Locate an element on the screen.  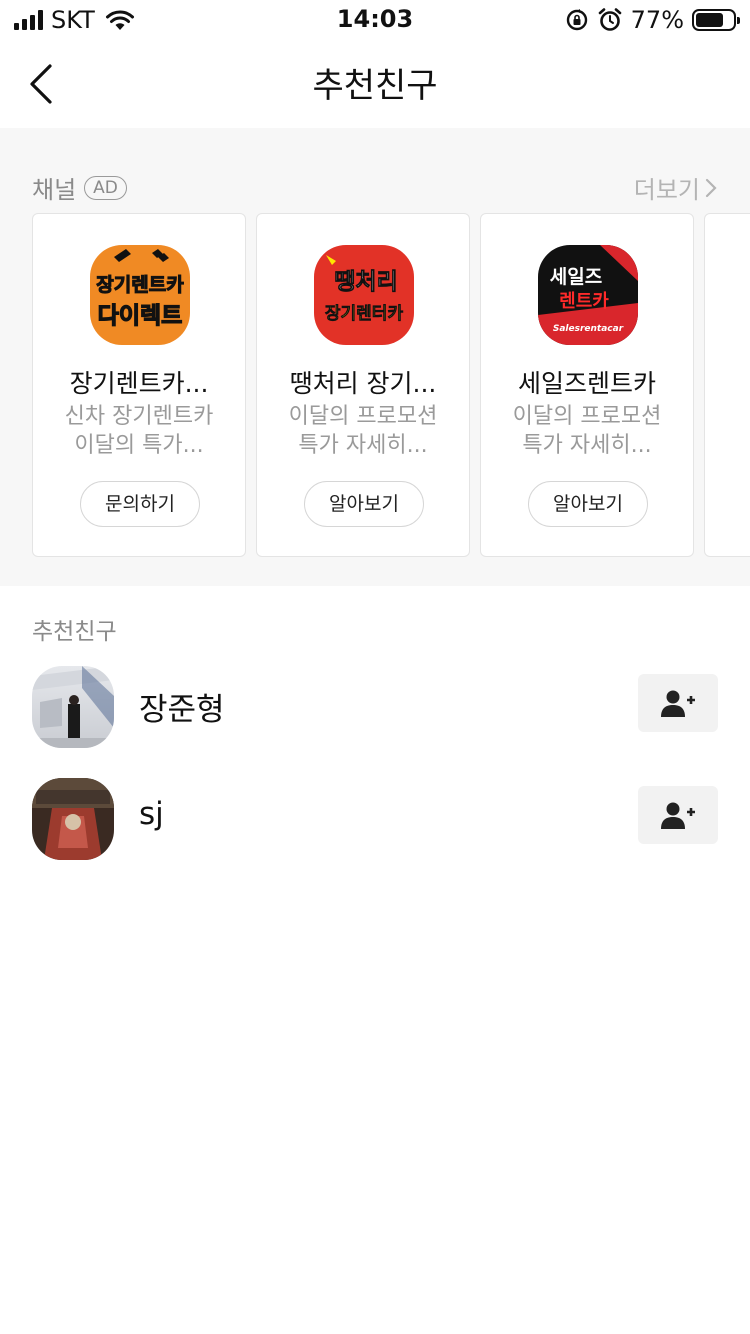
logo-text-1: 땡처리 is located at coordinates (365, 282).